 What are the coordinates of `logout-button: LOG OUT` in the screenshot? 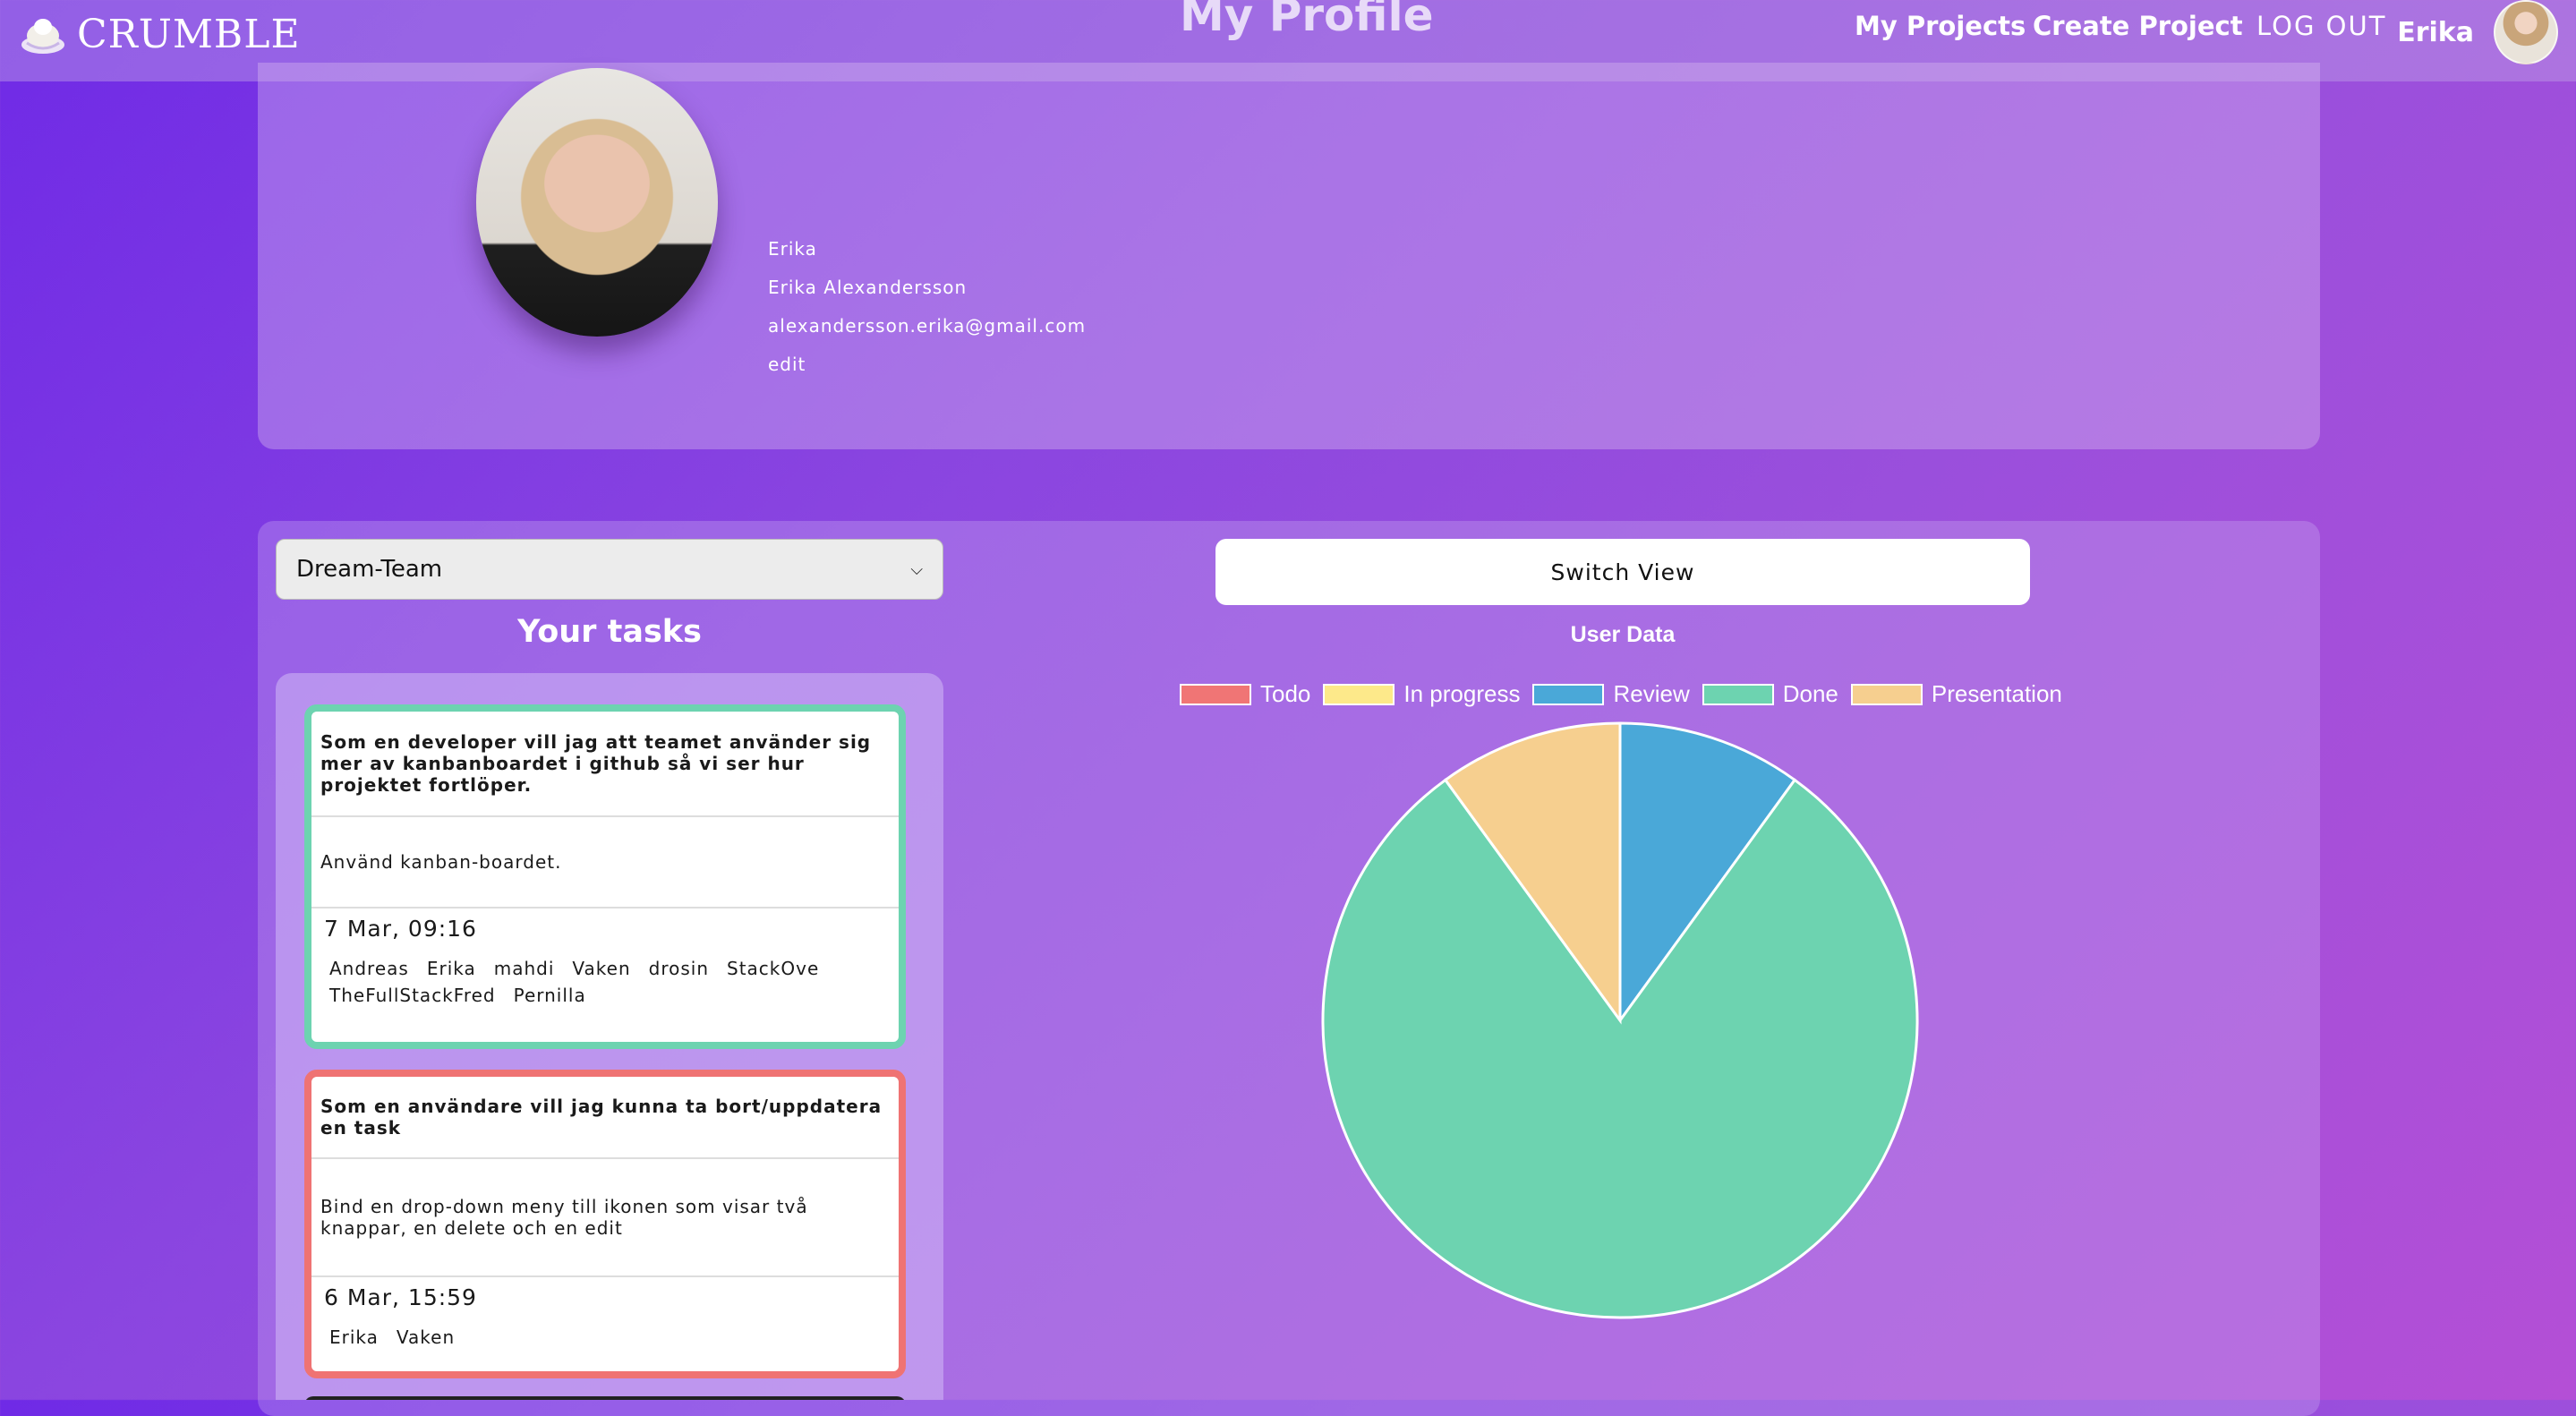 It's located at (2321, 26).